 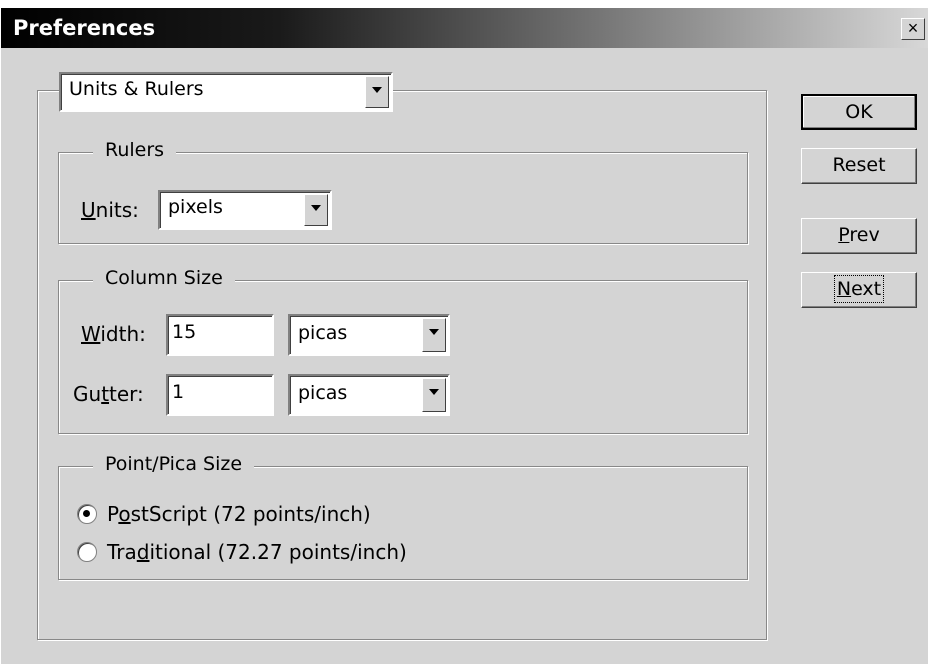 What do you see at coordinates (323, 393) in the screenshot?
I see `gutter-unit-value: picas` at bounding box center [323, 393].